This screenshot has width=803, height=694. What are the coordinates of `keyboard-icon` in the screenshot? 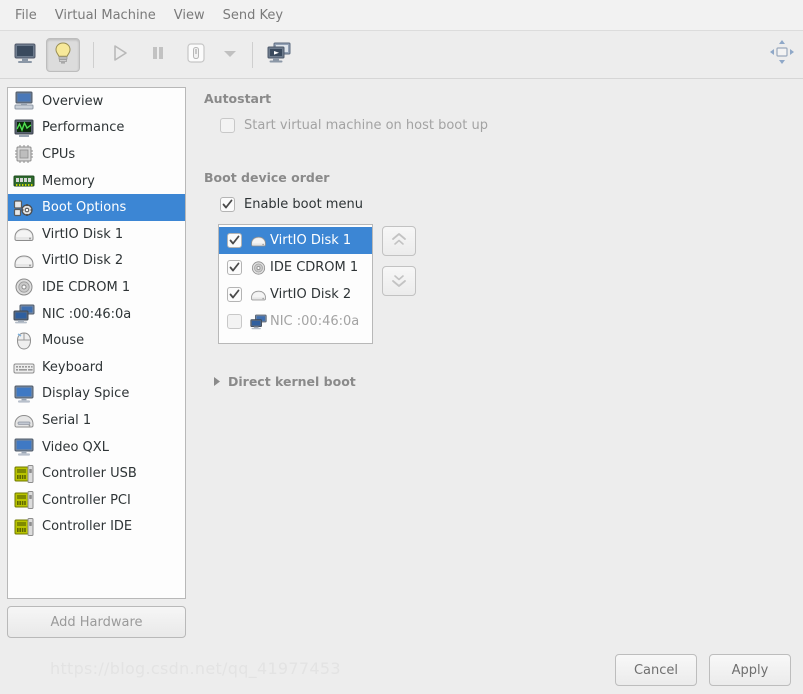 It's located at (24, 367).